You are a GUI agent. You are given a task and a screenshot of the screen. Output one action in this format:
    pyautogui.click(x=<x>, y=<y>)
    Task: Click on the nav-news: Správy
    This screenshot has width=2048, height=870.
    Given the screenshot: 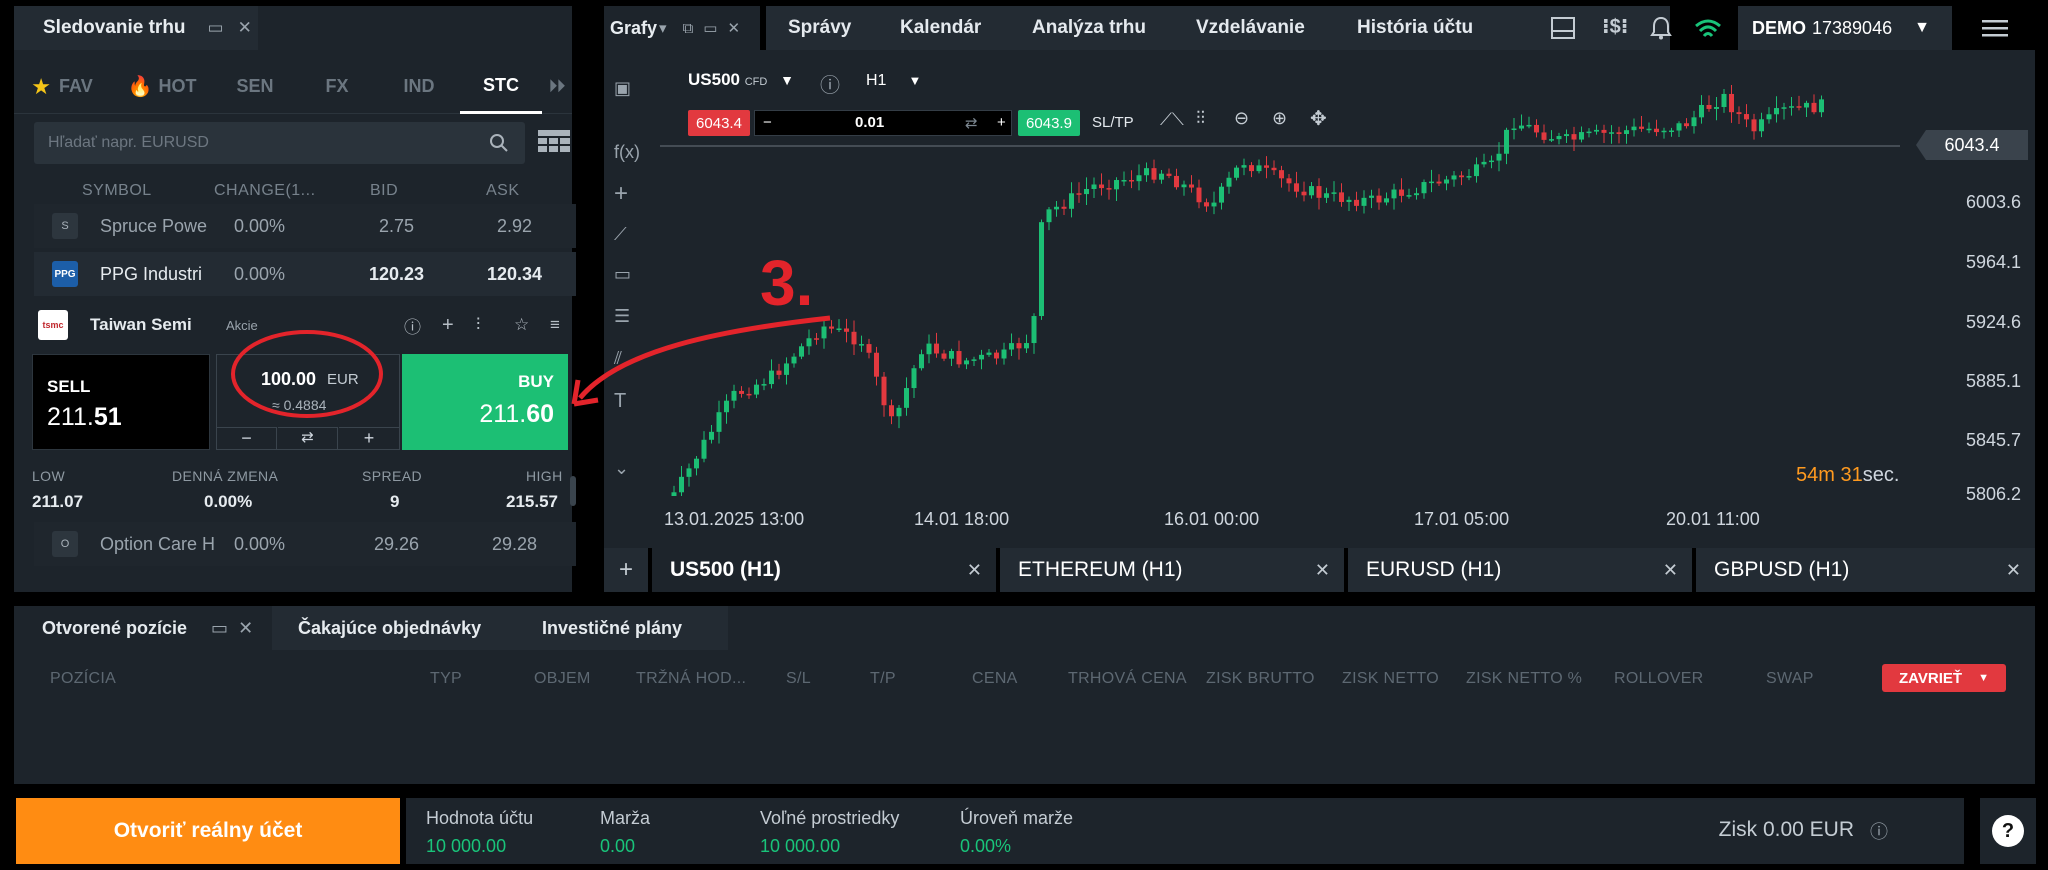 What is the action you would take?
    pyautogui.click(x=819, y=28)
    